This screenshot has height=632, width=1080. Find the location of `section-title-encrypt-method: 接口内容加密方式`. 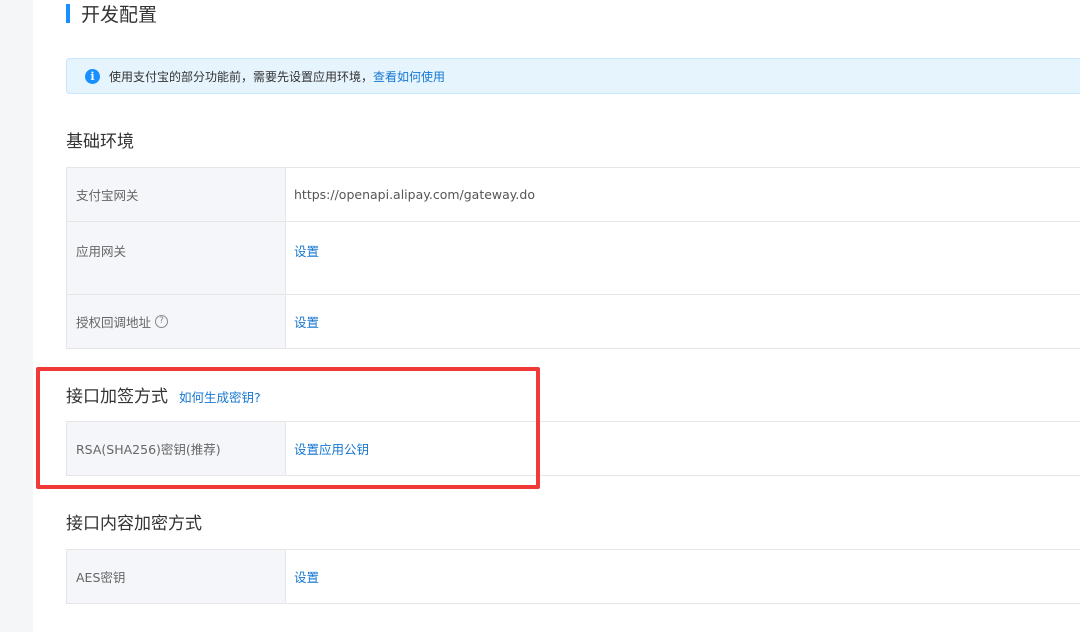

section-title-encrypt-method: 接口内容加密方式 is located at coordinates (134, 521).